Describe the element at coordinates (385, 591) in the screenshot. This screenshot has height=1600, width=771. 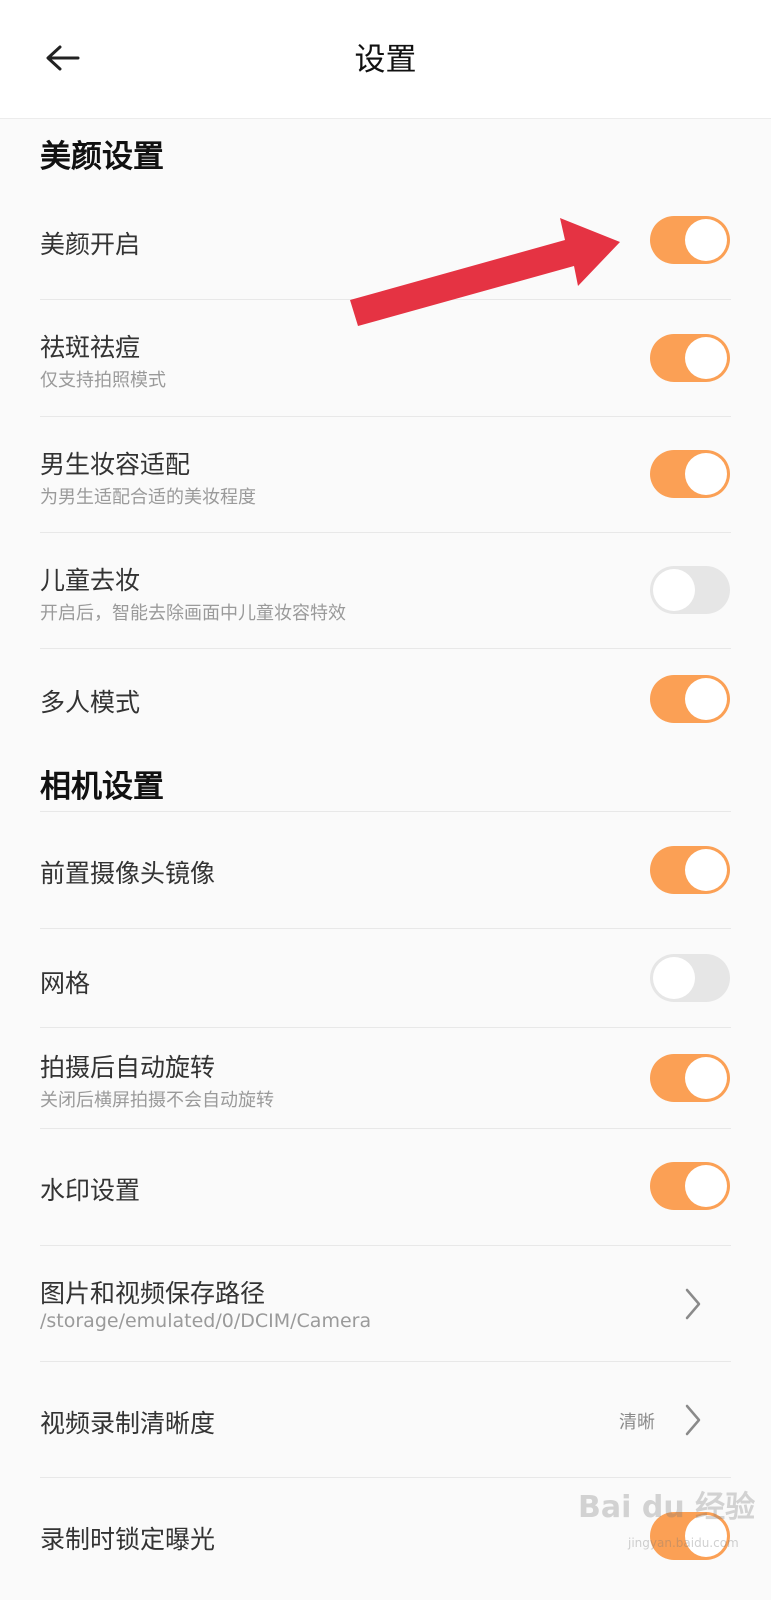
I see `setting-row-child-makeup: 儿童去妆 开启后，智能去除画面中儿童妆容特效` at that location.